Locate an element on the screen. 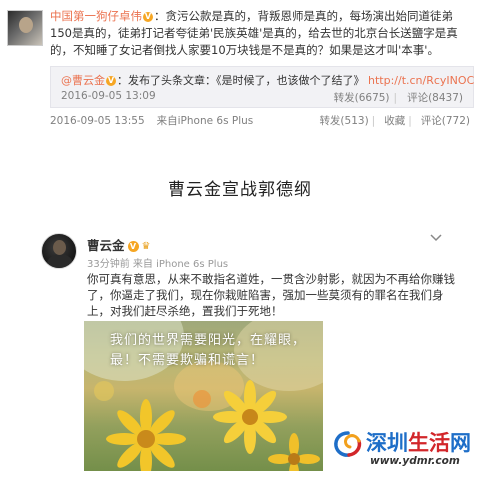 The width and height of the screenshot is (480, 478). post-timestamp: 2016-09-05 13:55 is located at coordinates (97, 121).